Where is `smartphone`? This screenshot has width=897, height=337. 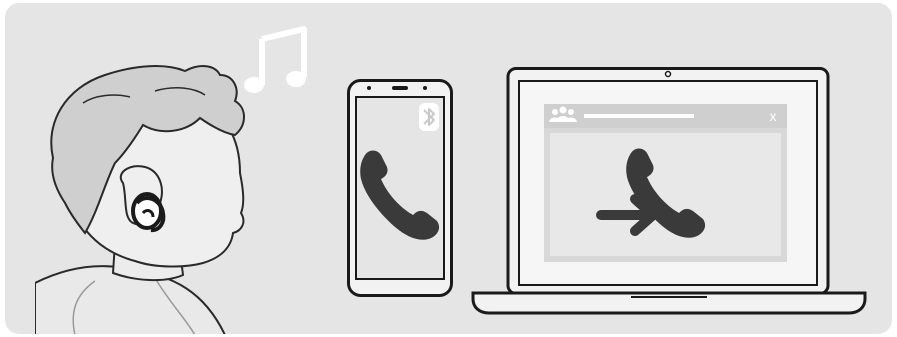 smartphone is located at coordinates (400, 188).